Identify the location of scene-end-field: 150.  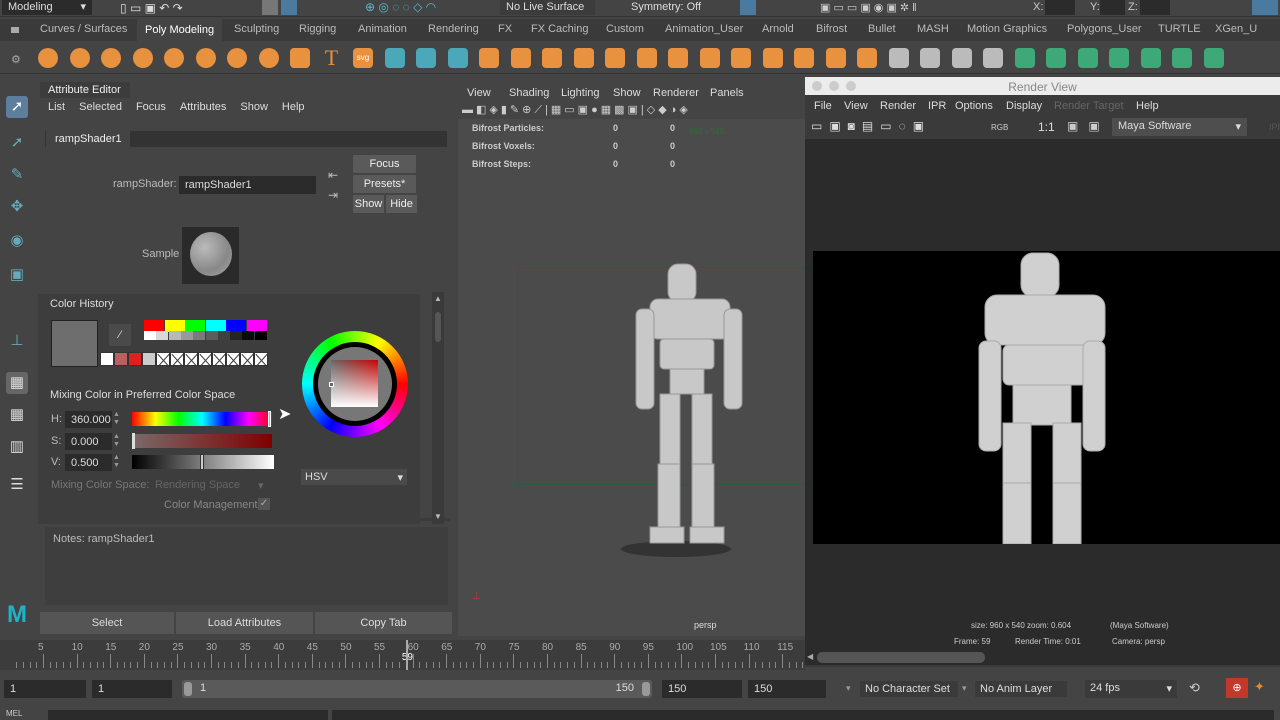
(787, 689).